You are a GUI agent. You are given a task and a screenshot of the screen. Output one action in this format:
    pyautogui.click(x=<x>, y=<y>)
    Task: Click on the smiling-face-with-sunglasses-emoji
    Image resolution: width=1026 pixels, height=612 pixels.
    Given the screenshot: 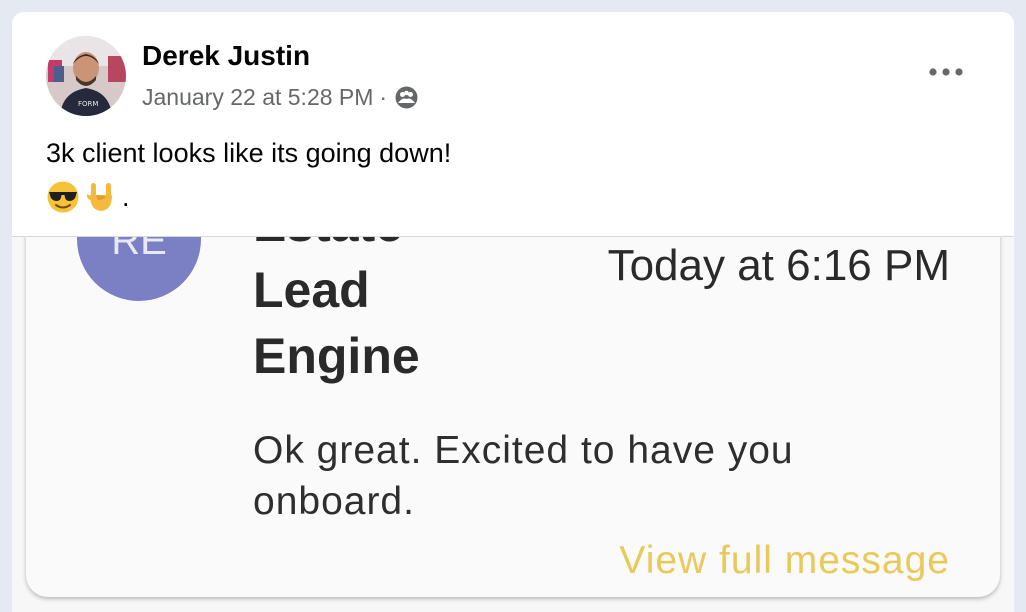 What is the action you would take?
    pyautogui.click(x=63, y=197)
    